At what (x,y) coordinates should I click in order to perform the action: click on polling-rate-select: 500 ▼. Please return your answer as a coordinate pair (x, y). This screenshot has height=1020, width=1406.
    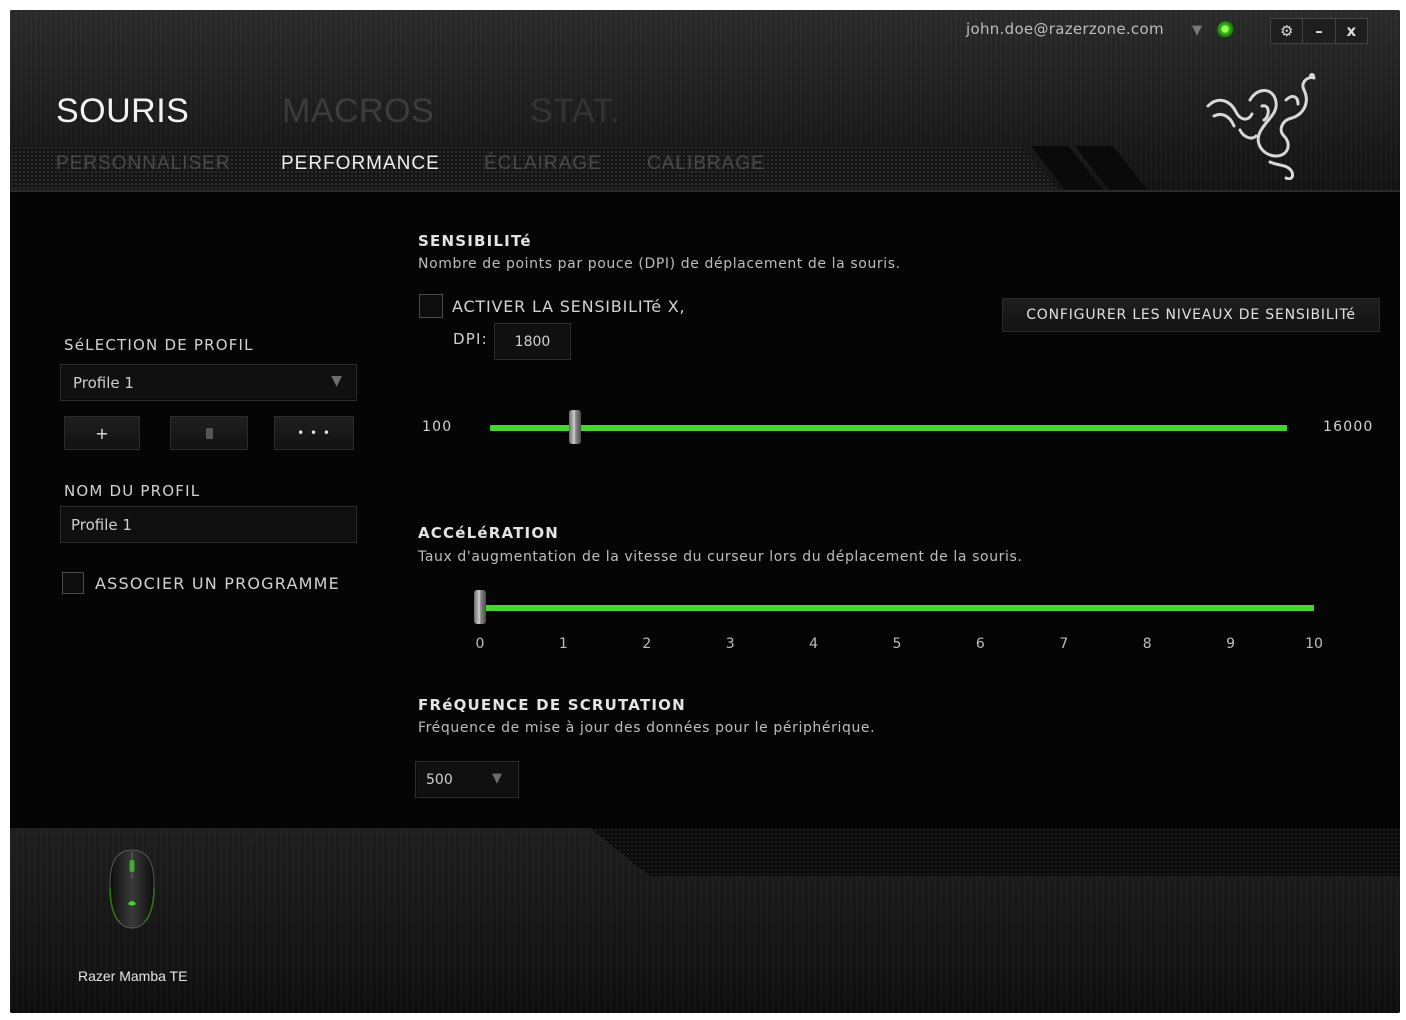
    Looking at the image, I should click on (467, 779).